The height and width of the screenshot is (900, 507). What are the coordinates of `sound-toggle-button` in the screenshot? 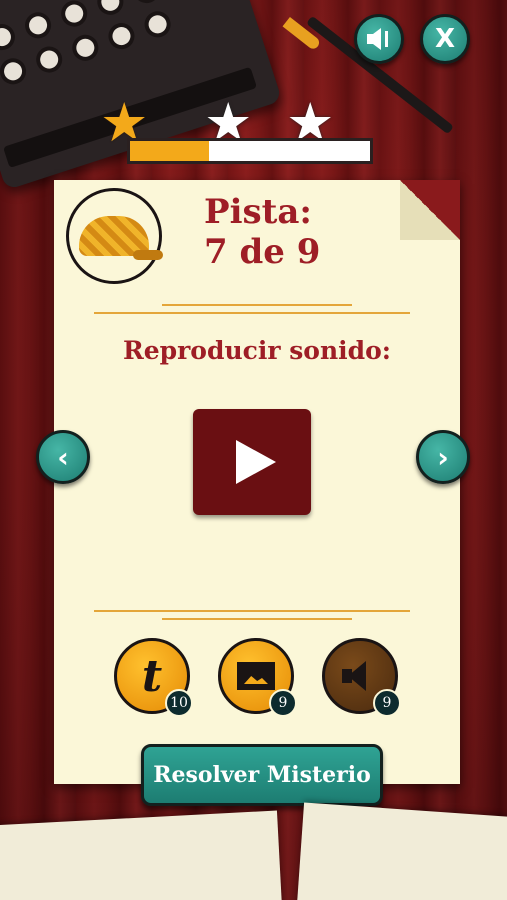 It's located at (379, 39).